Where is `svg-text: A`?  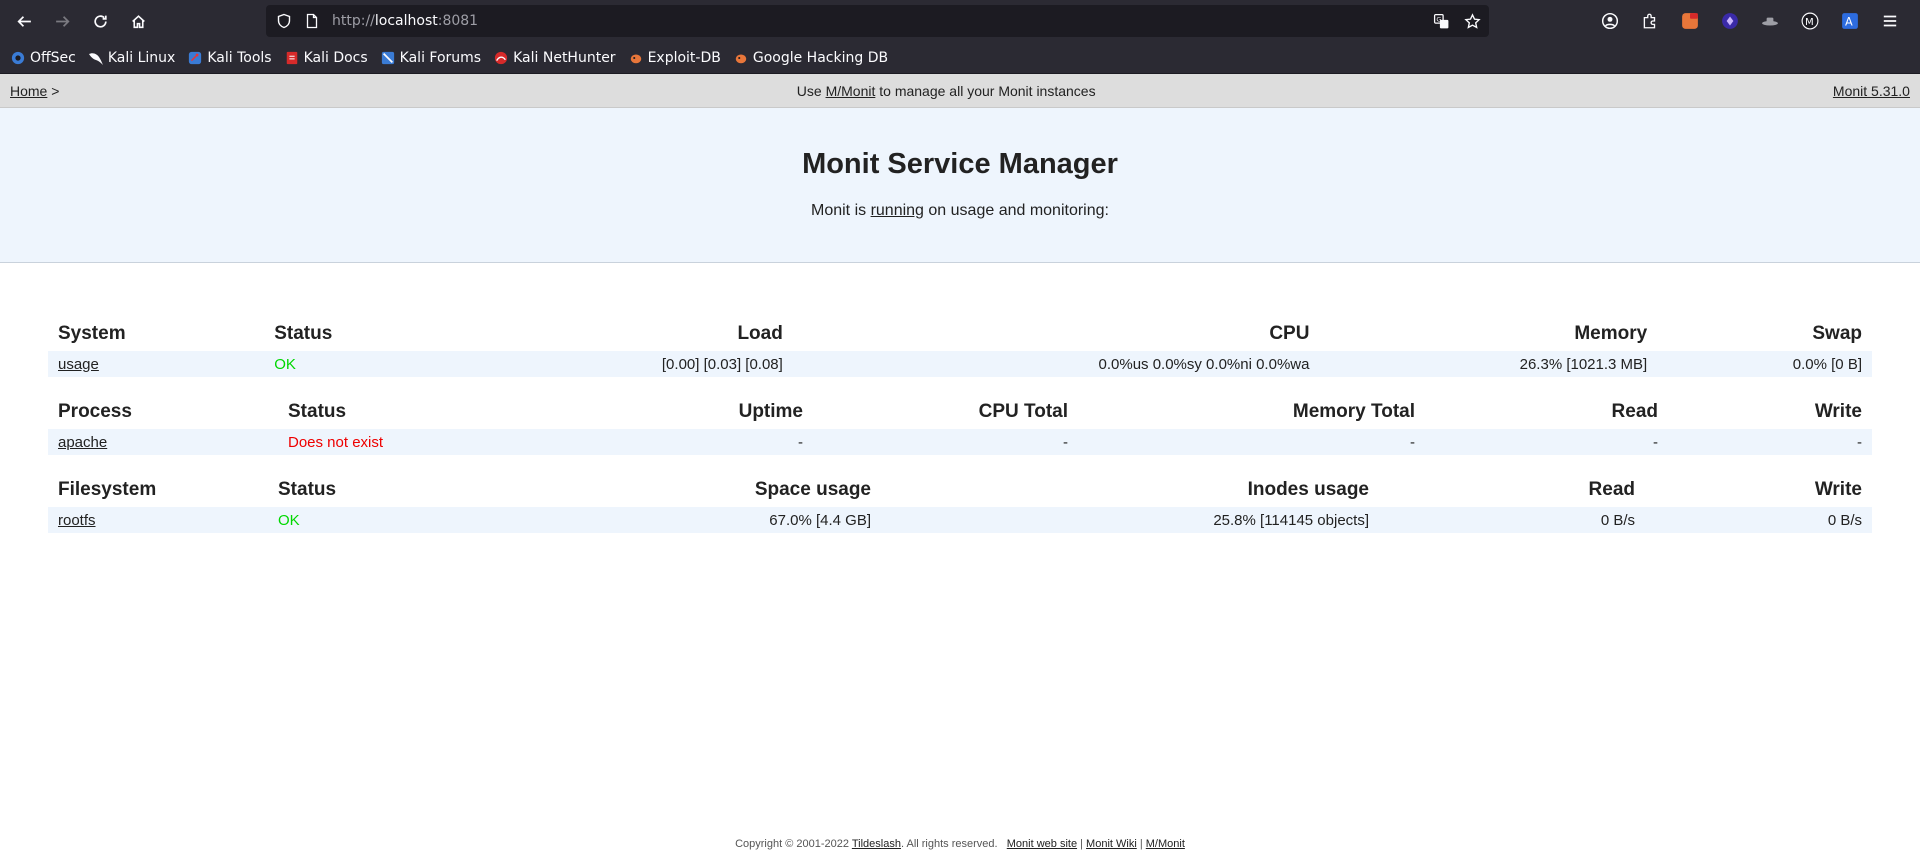 svg-text: A is located at coordinates (1849, 22).